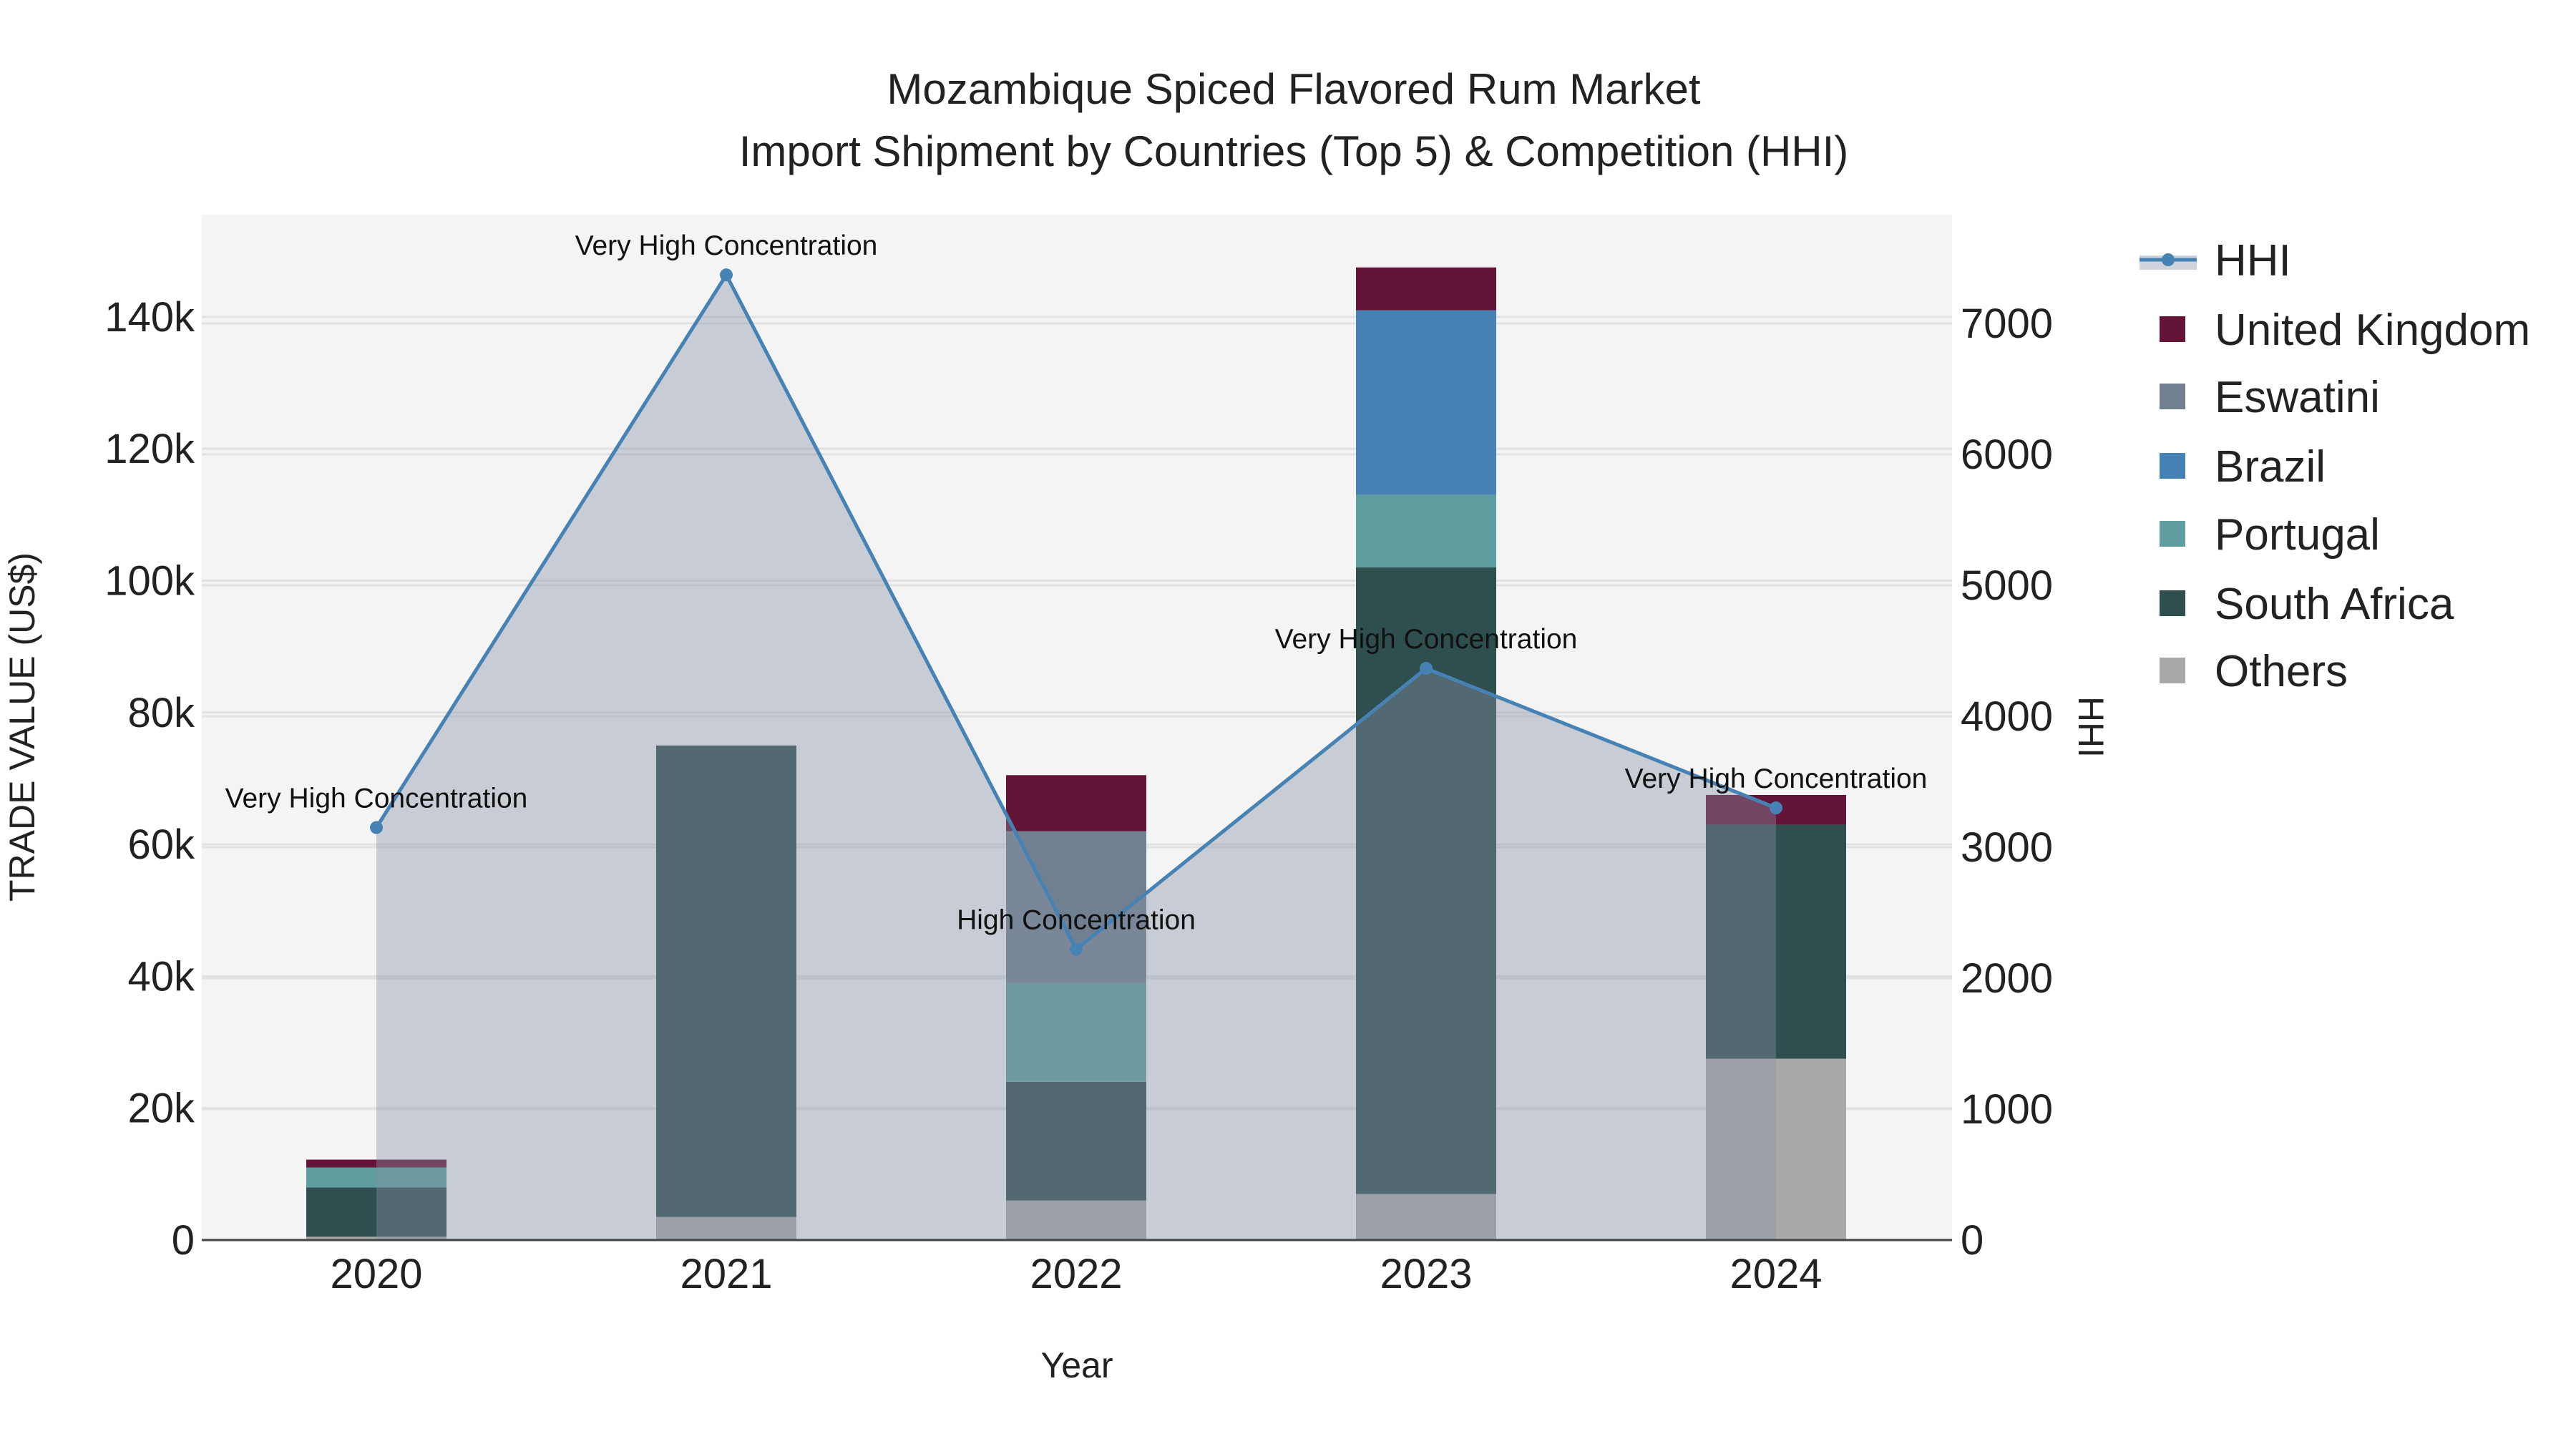  I want to click on legend-label: South Africa, so click(2334, 604).